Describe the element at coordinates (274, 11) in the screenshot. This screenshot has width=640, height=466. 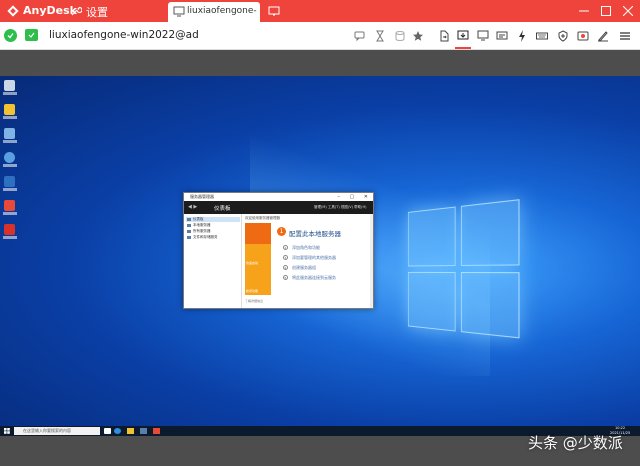
I see `new-tab-icon` at that location.